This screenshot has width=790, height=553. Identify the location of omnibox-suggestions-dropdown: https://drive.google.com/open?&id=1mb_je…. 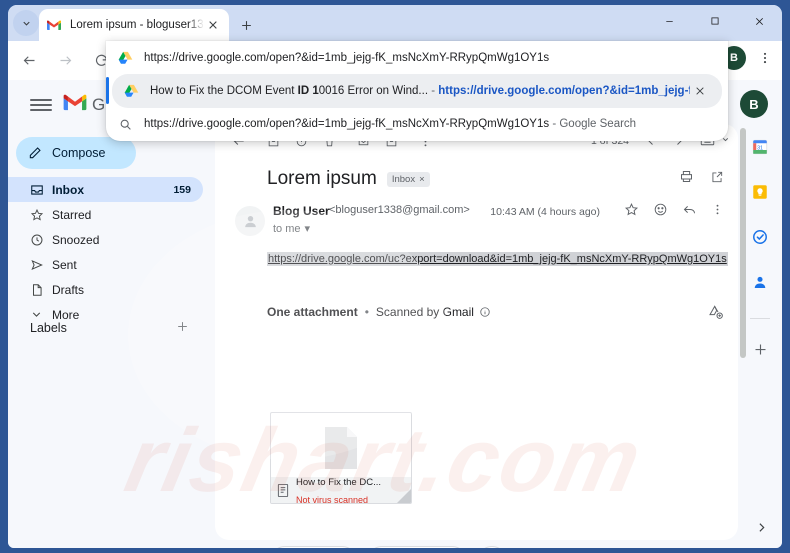
(417, 91).